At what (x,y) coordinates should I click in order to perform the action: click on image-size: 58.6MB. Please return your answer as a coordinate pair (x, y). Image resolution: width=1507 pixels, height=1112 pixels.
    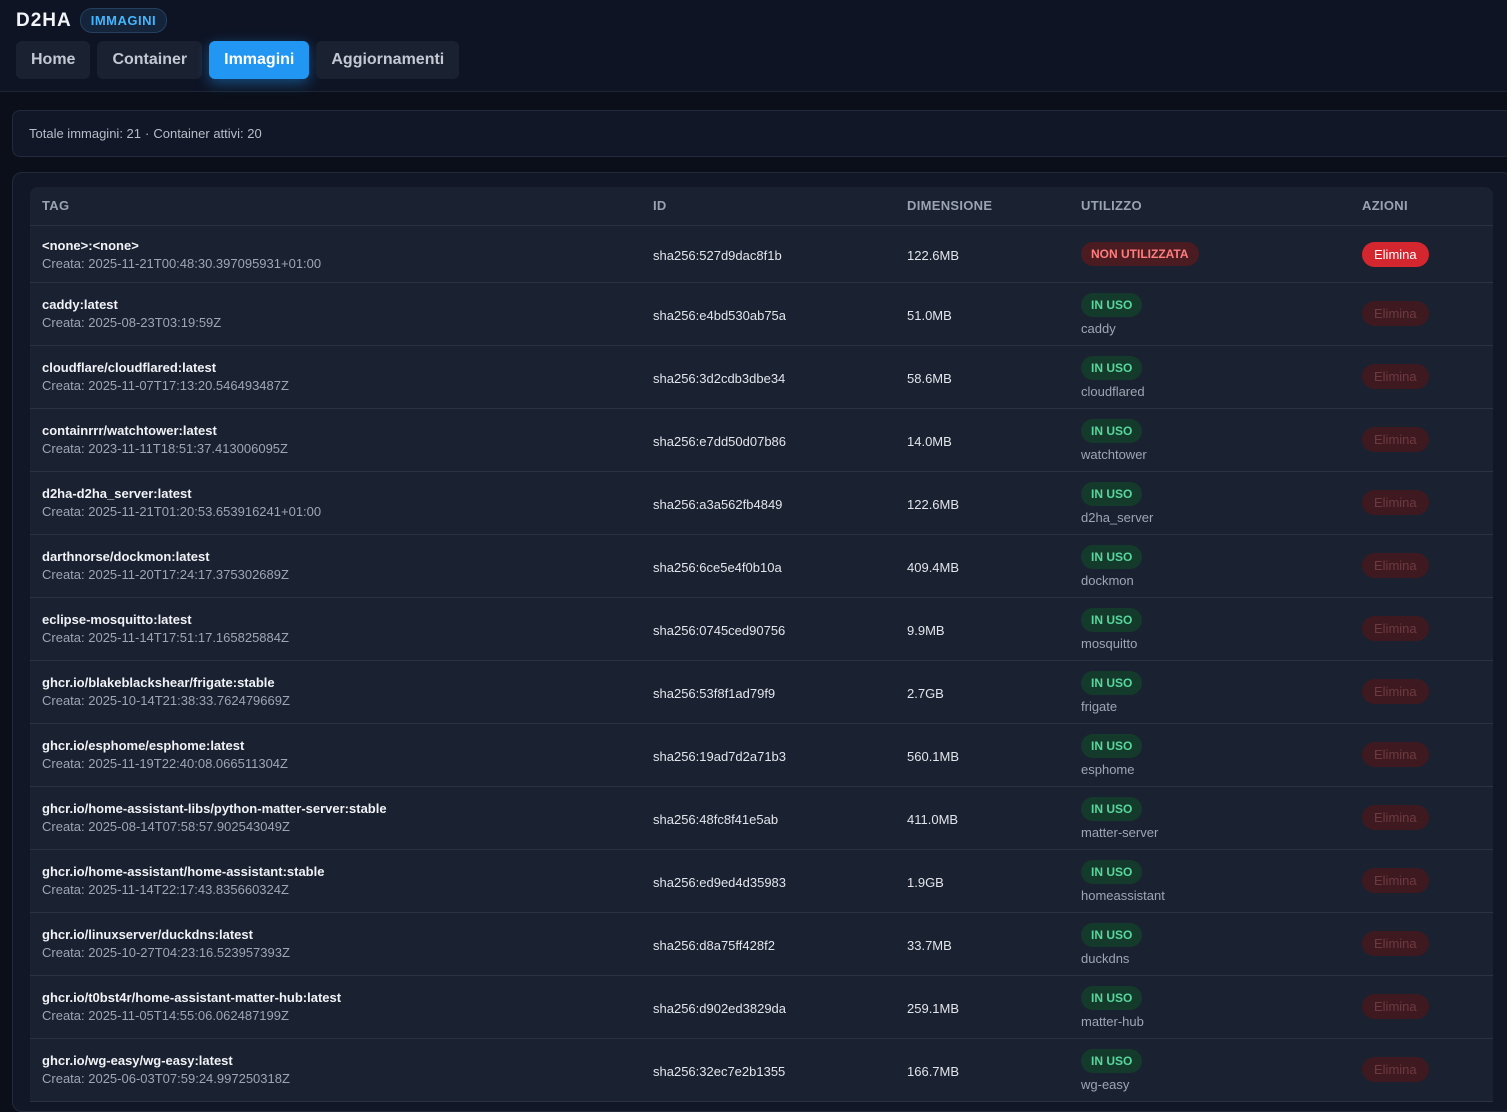
    Looking at the image, I should click on (929, 378).